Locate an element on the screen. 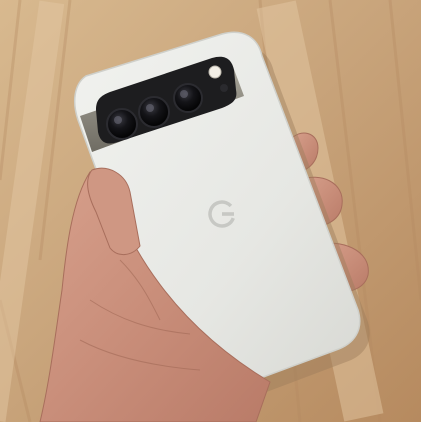  camera-sensor is located at coordinates (224, 88).